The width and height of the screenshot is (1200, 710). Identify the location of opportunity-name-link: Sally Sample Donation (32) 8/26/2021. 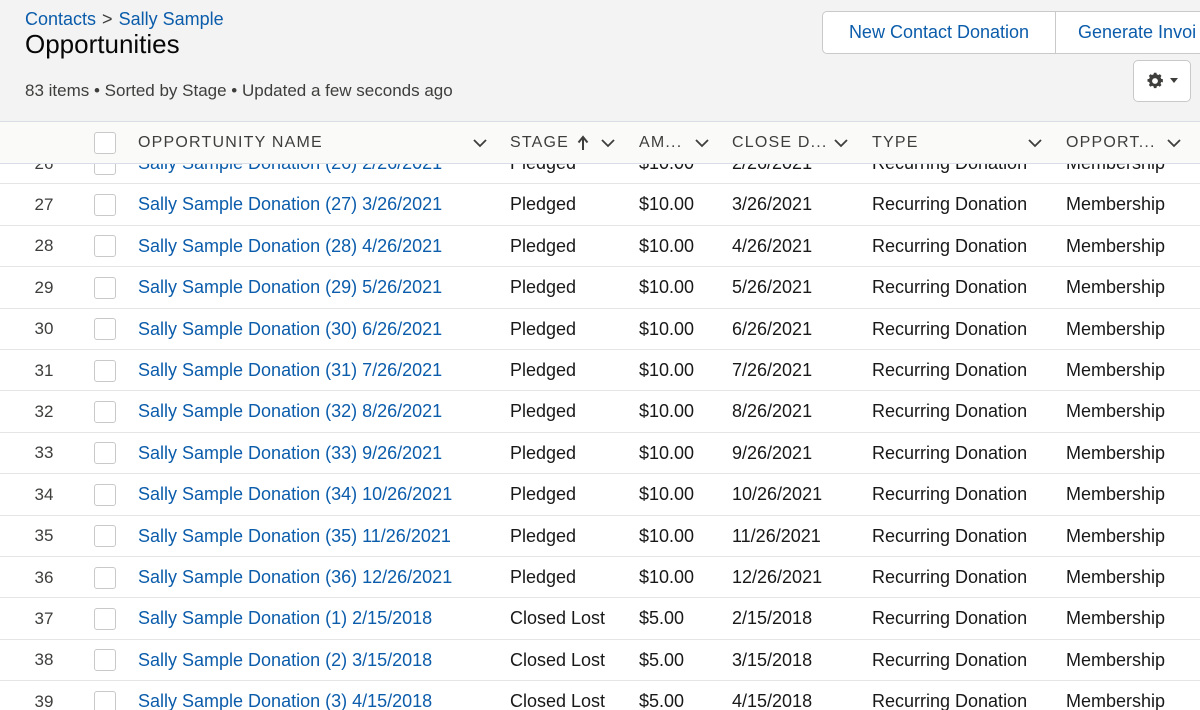
(290, 411).